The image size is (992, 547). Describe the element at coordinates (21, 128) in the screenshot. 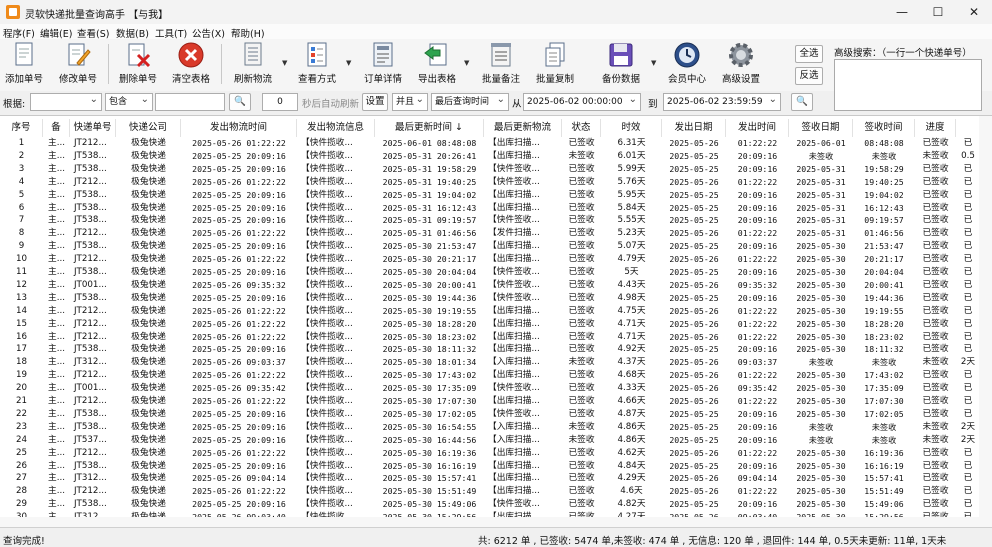

I see `header-col-index: 序号` at that location.